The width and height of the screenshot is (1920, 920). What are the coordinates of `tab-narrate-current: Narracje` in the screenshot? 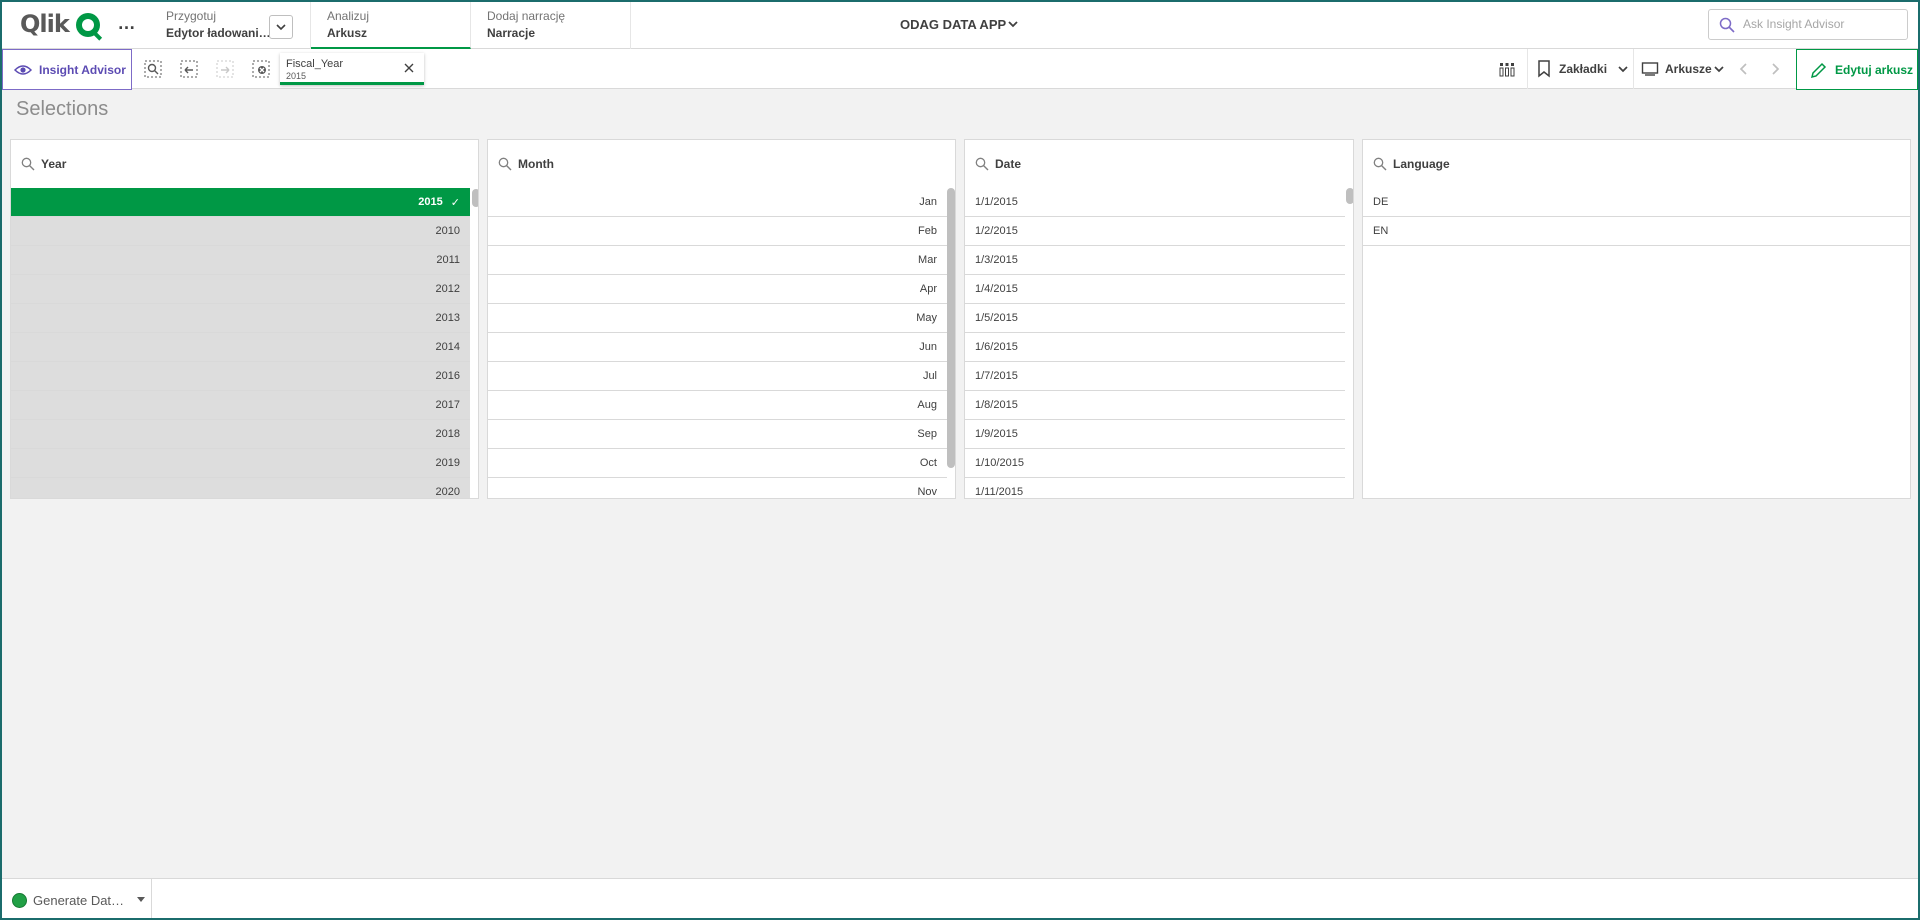 It's located at (511, 33).